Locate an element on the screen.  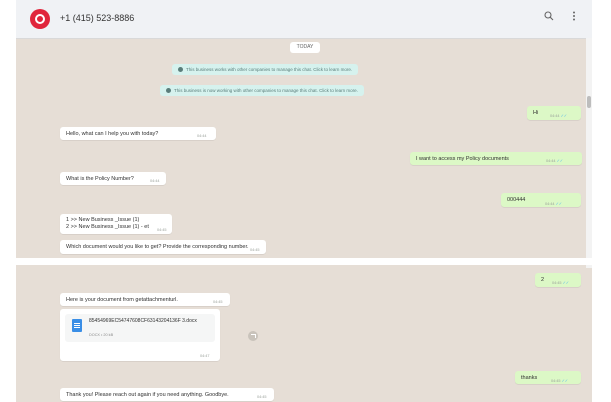
message-incoming: What is the Policy Number? 04:44 is located at coordinates (113, 178).